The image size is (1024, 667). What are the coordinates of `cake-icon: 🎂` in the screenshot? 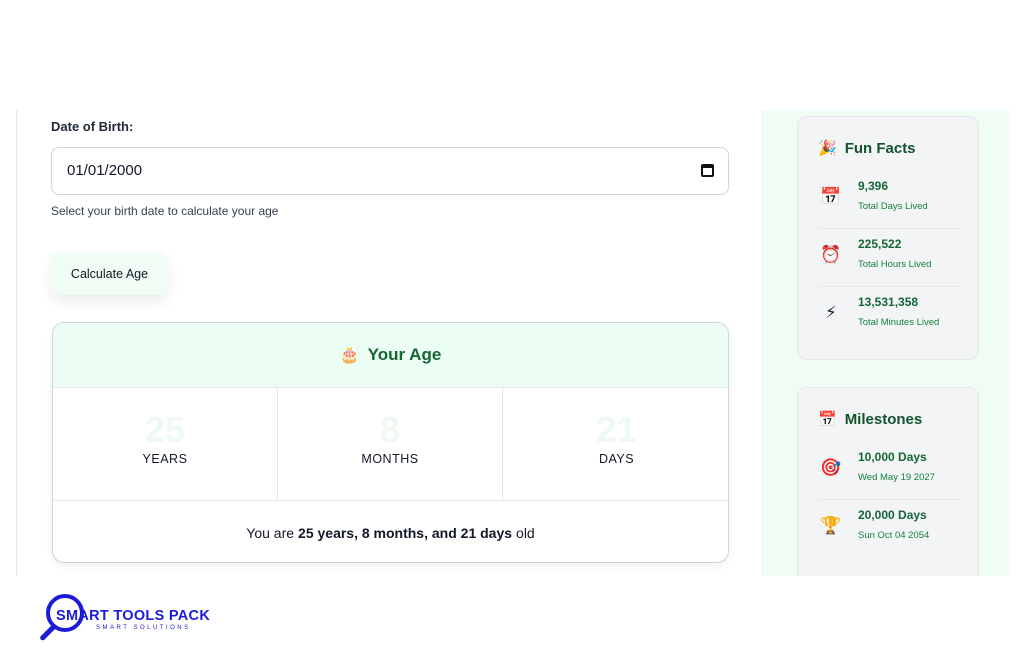 It's located at (349, 355).